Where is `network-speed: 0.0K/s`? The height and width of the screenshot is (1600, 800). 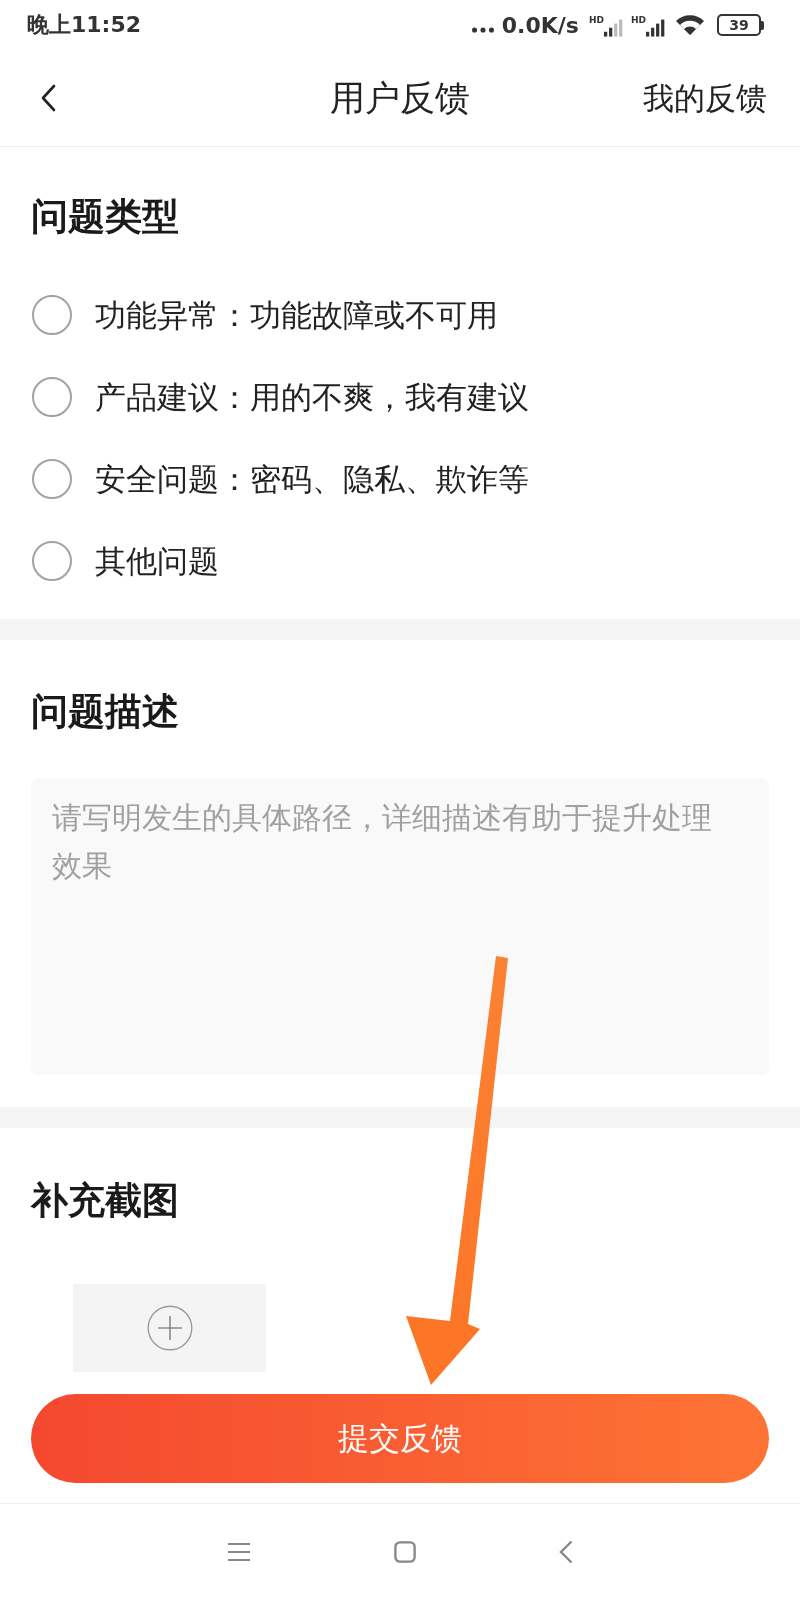
network-speed: 0.0K/s is located at coordinates (540, 25).